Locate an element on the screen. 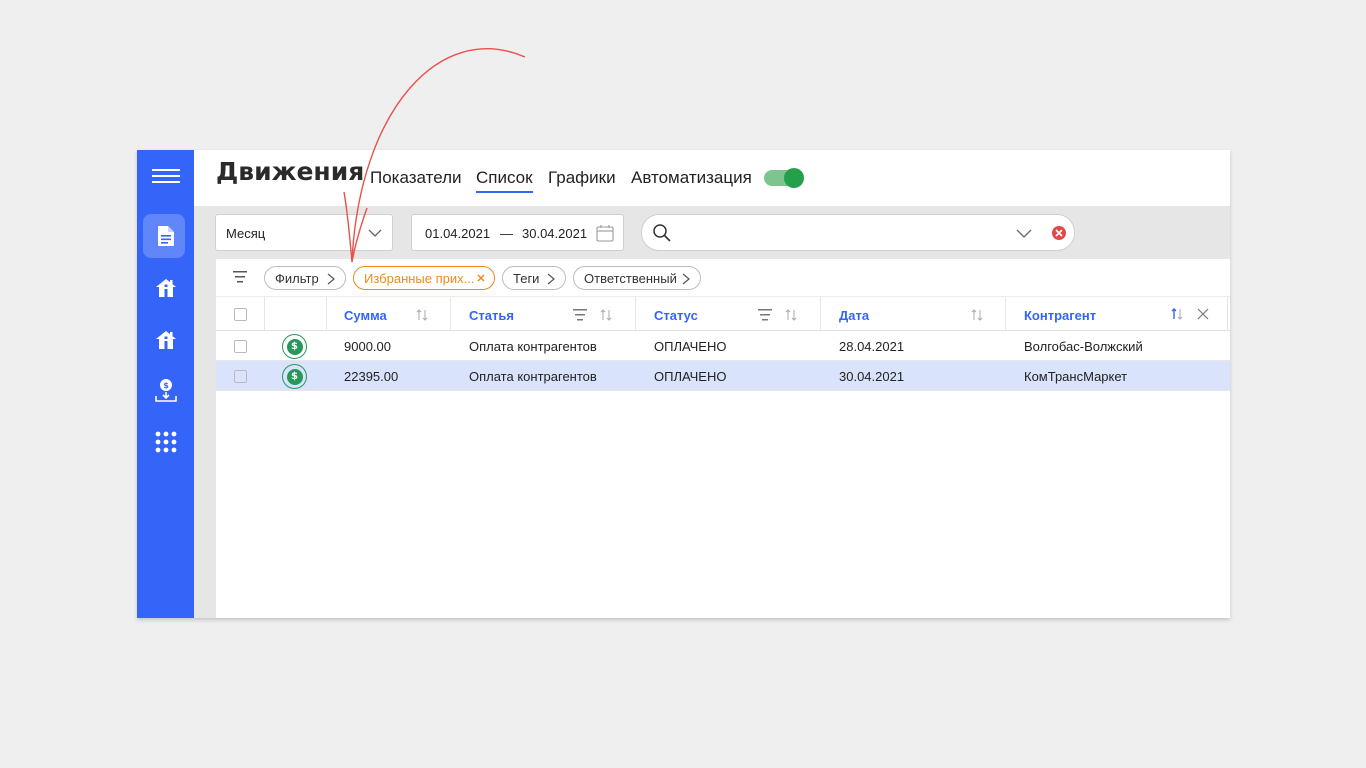  cell-counterparty: КомТрансМаркет is located at coordinates (1076, 376).